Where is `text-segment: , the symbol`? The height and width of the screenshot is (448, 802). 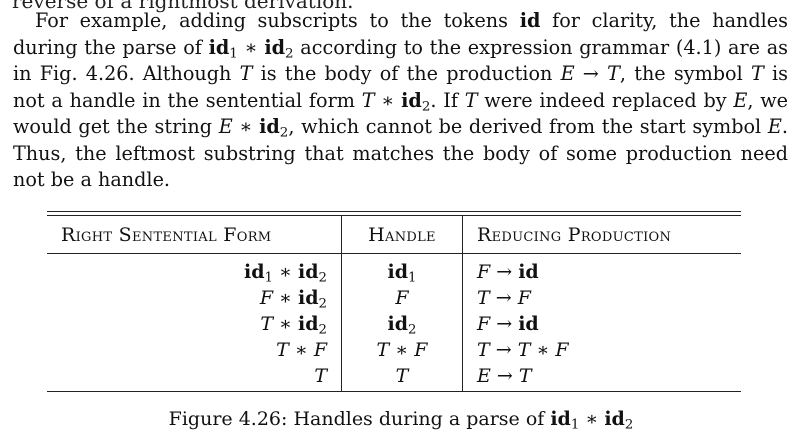
text-segment: , the symbol is located at coordinates (685, 73).